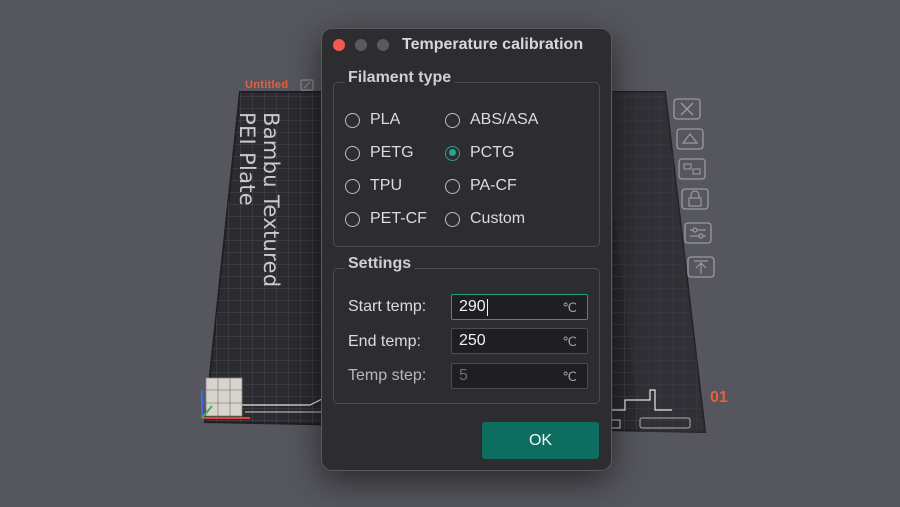 This screenshot has width=900, height=507. What do you see at coordinates (267, 85) in the screenshot?
I see `plate-label: Untitled` at bounding box center [267, 85].